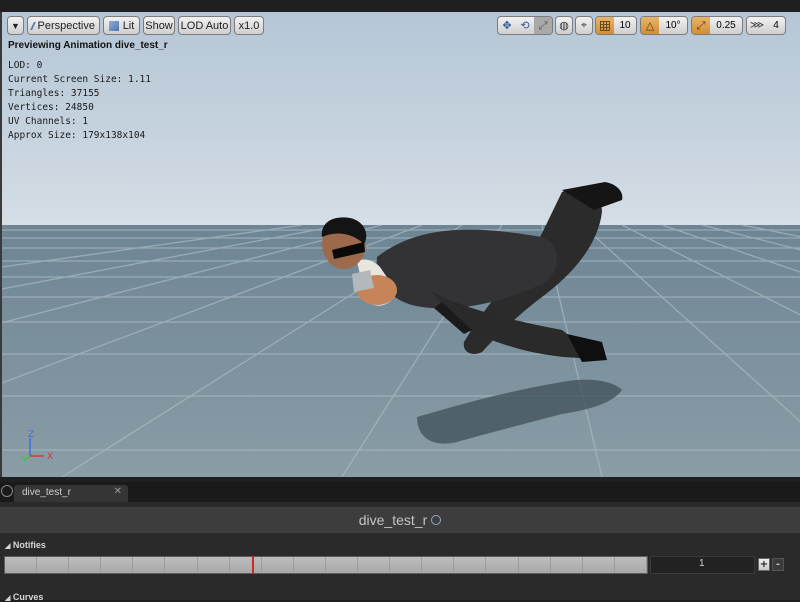 The height and width of the screenshot is (602, 800). Describe the element at coordinates (543, 25) in the screenshot. I see `scale-icon: ⤢` at that location.